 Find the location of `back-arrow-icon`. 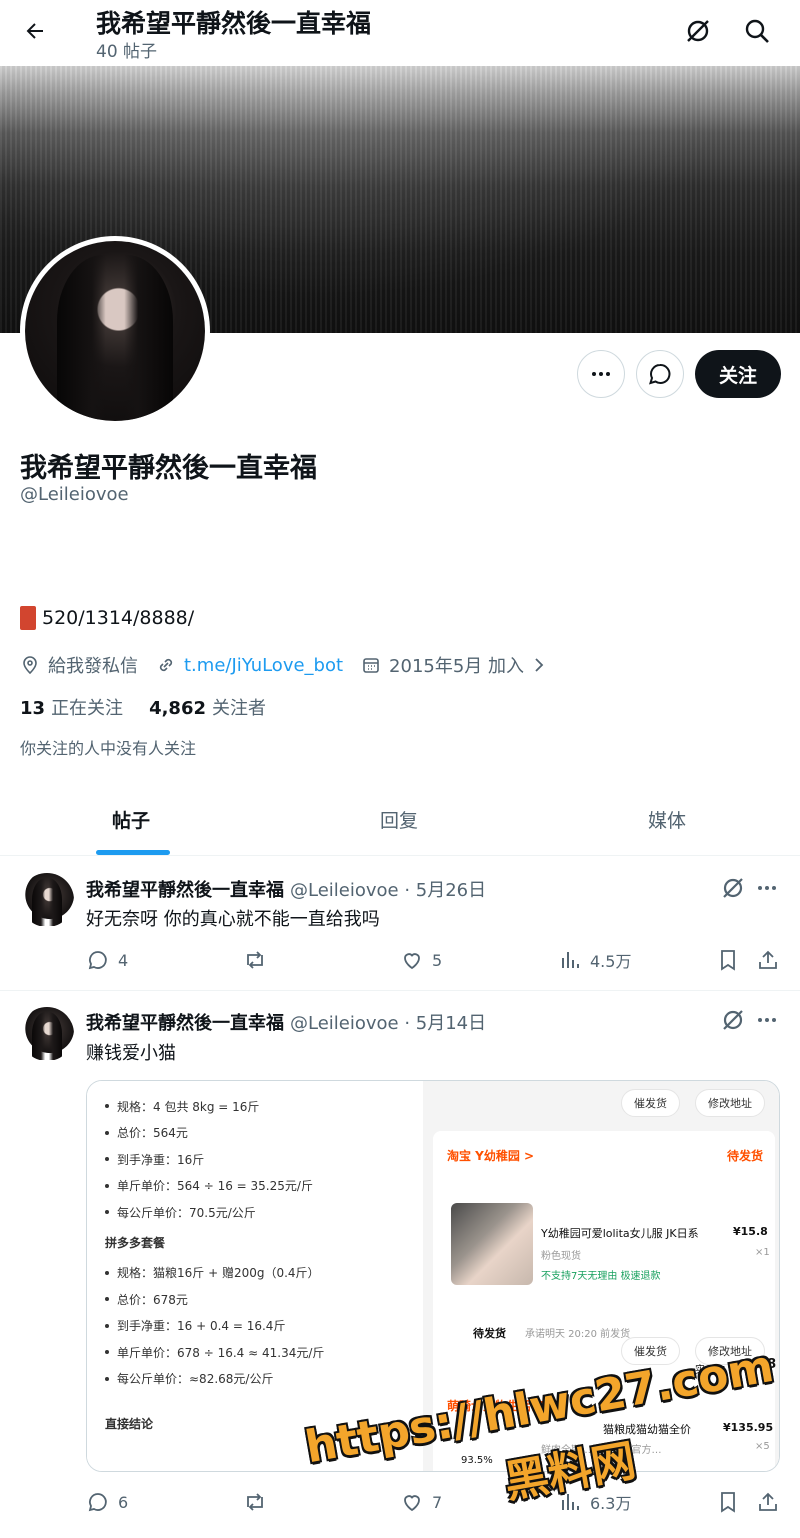

back-arrow-icon is located at coordinates (35, 31).